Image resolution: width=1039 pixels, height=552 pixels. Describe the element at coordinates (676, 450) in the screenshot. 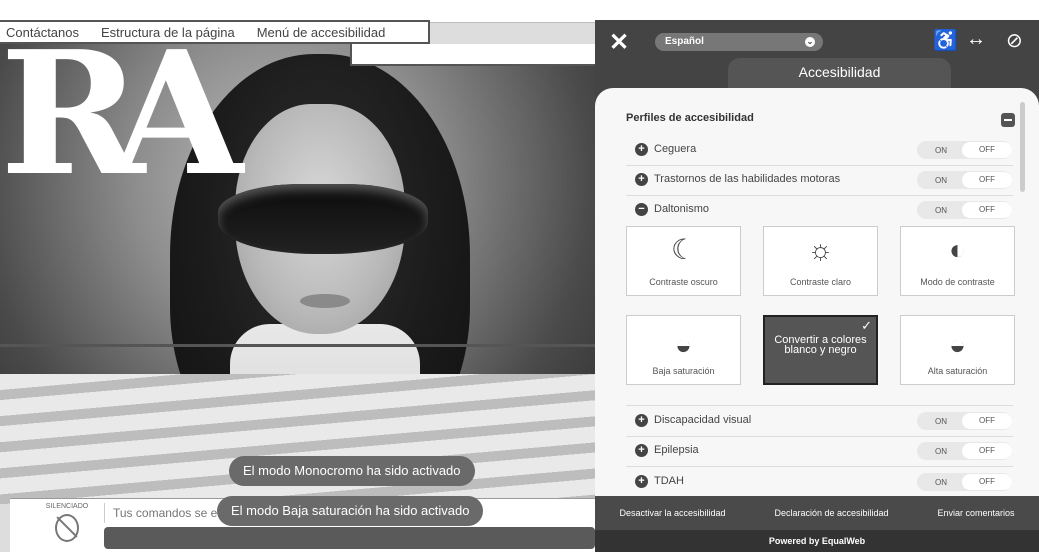

I see `profile-label: Epilepsia` at that location.